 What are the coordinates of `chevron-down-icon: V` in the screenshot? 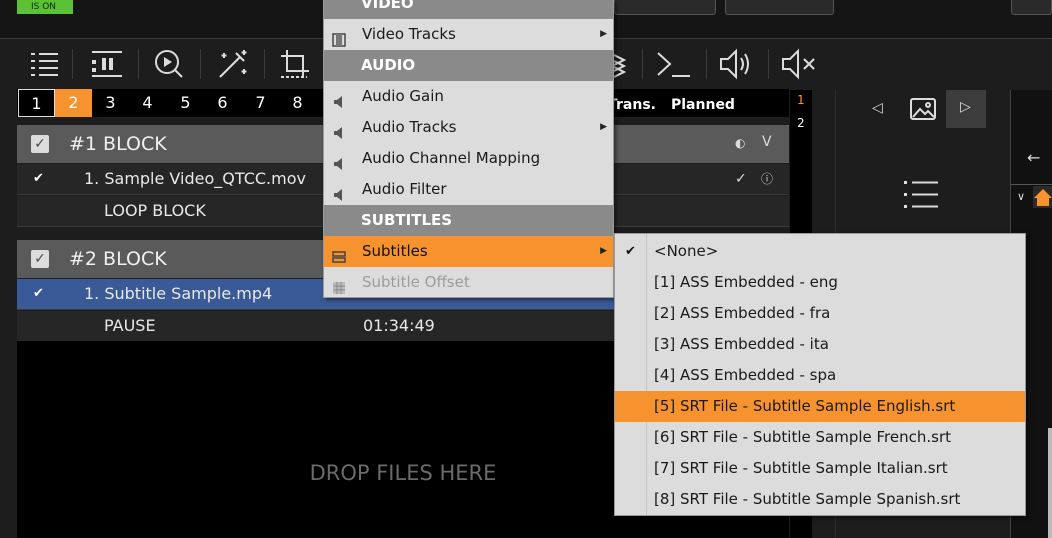 It's located at (767, 142).